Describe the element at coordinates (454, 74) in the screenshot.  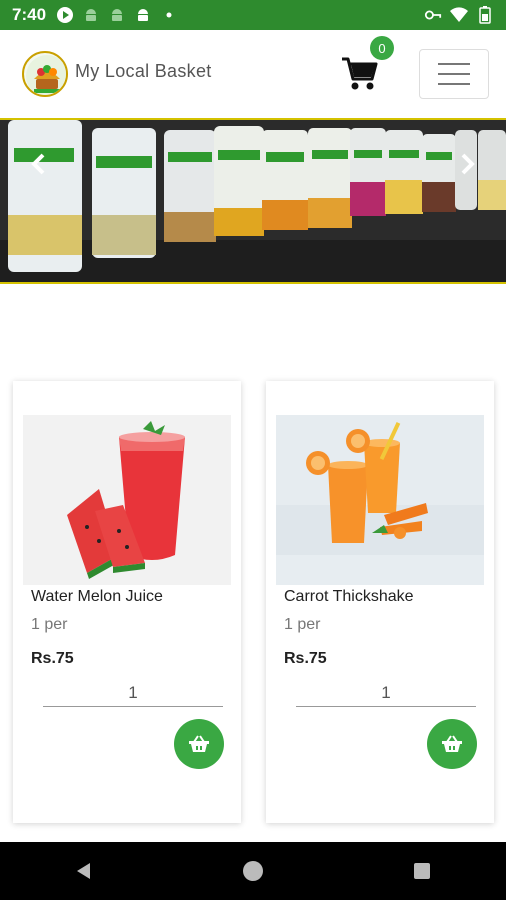
I see `hamburger-menu-button` at that location.